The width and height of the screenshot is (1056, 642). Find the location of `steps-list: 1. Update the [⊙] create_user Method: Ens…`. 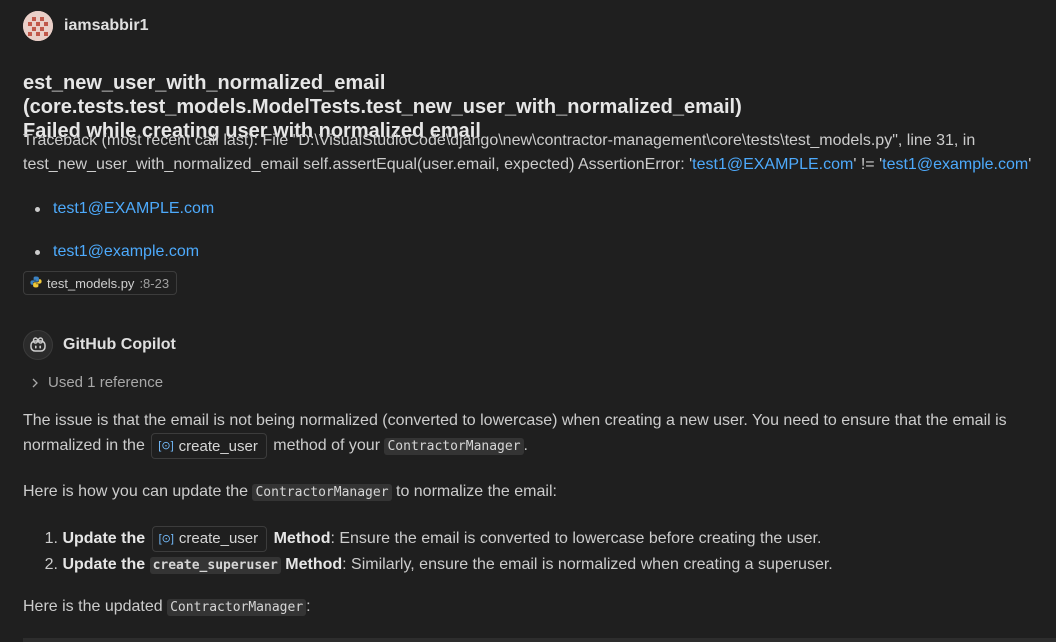

steps-list: 1. Update the [⊙] create_user Method: Ens… is located at coordinates (428, 552).